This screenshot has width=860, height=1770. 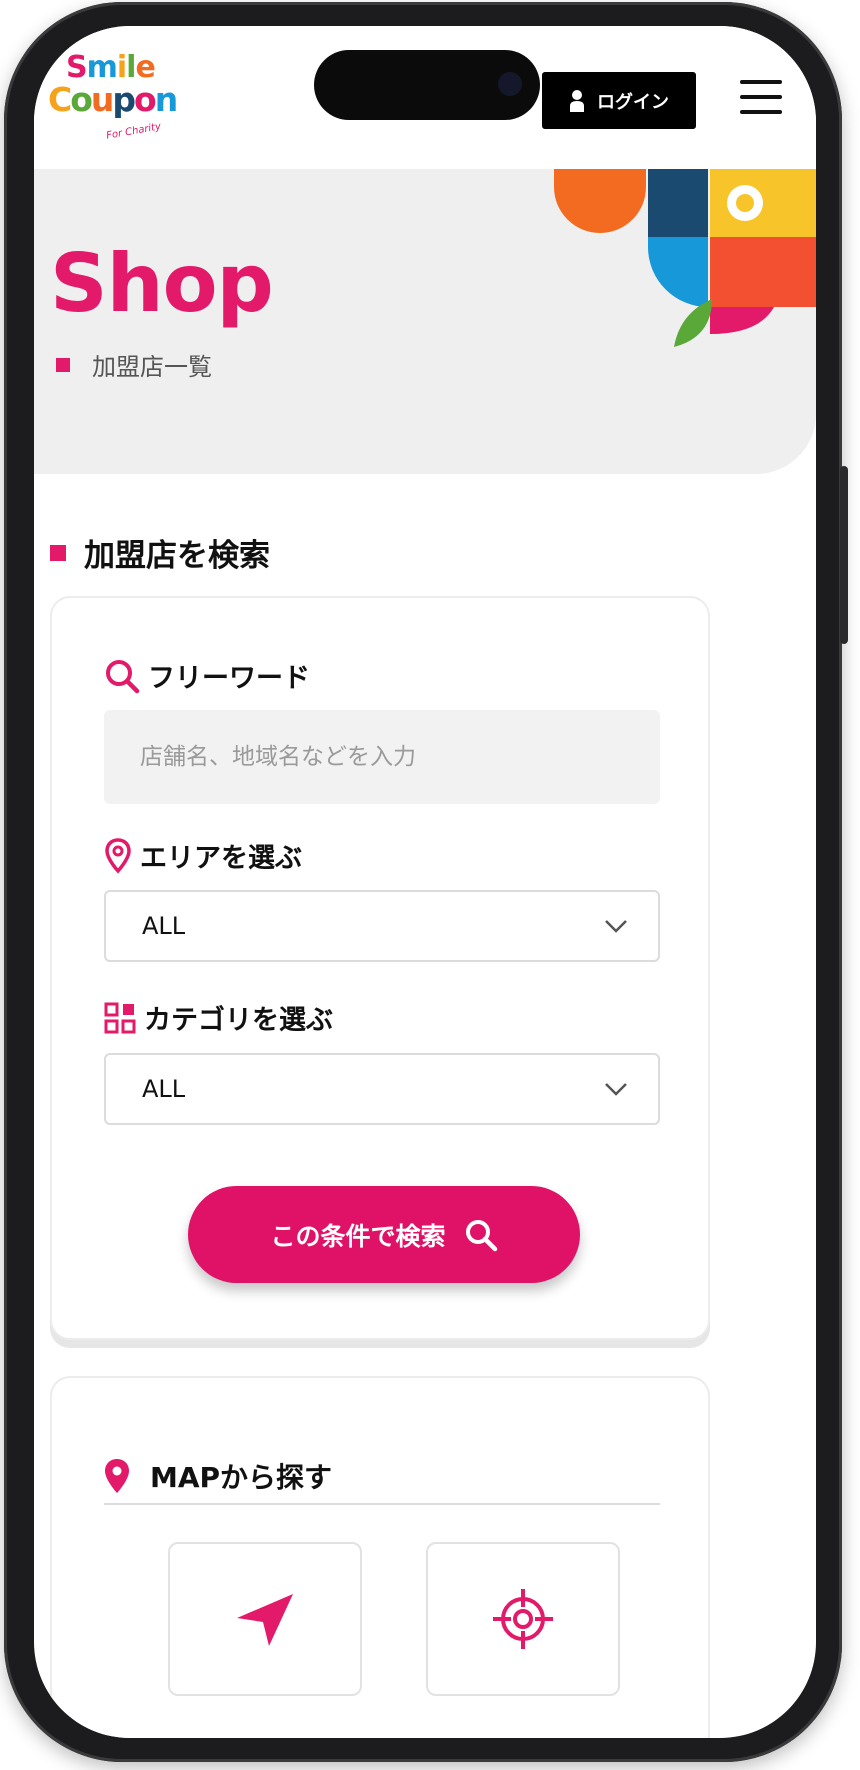 I want to click on login-button: ログイン, so click(x=619, y=100).